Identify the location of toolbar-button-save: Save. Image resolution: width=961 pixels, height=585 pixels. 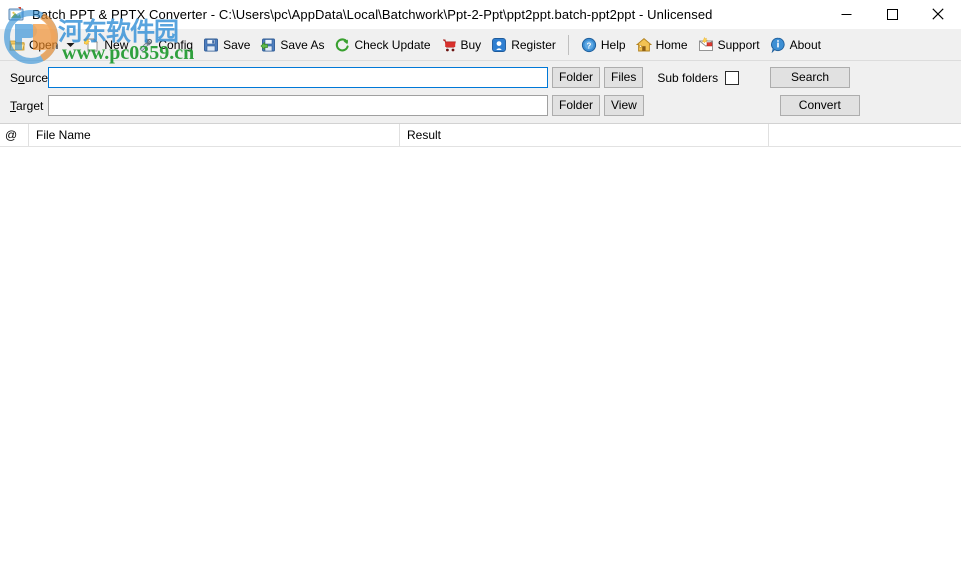
(226, 44).